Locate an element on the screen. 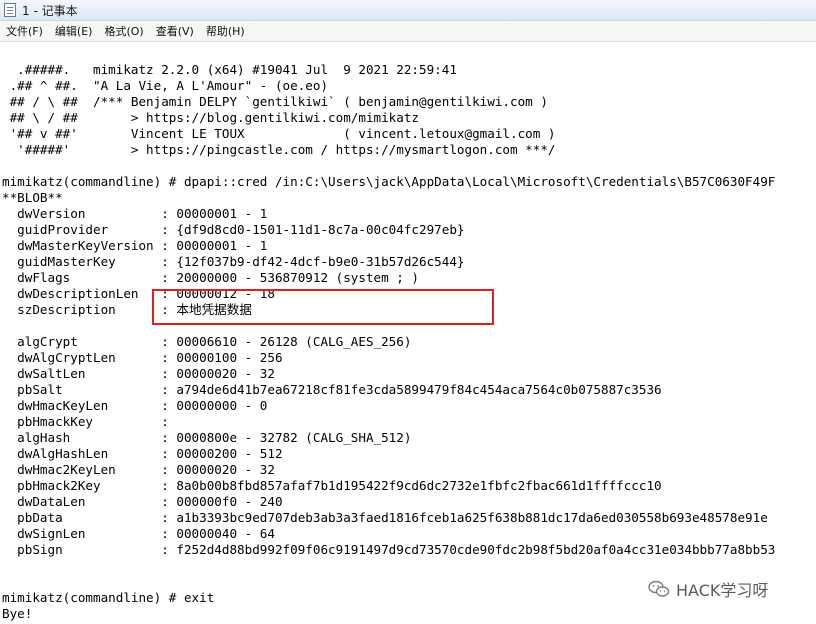  watermark: HACK学习呀 is located at coordinates (708, 589).